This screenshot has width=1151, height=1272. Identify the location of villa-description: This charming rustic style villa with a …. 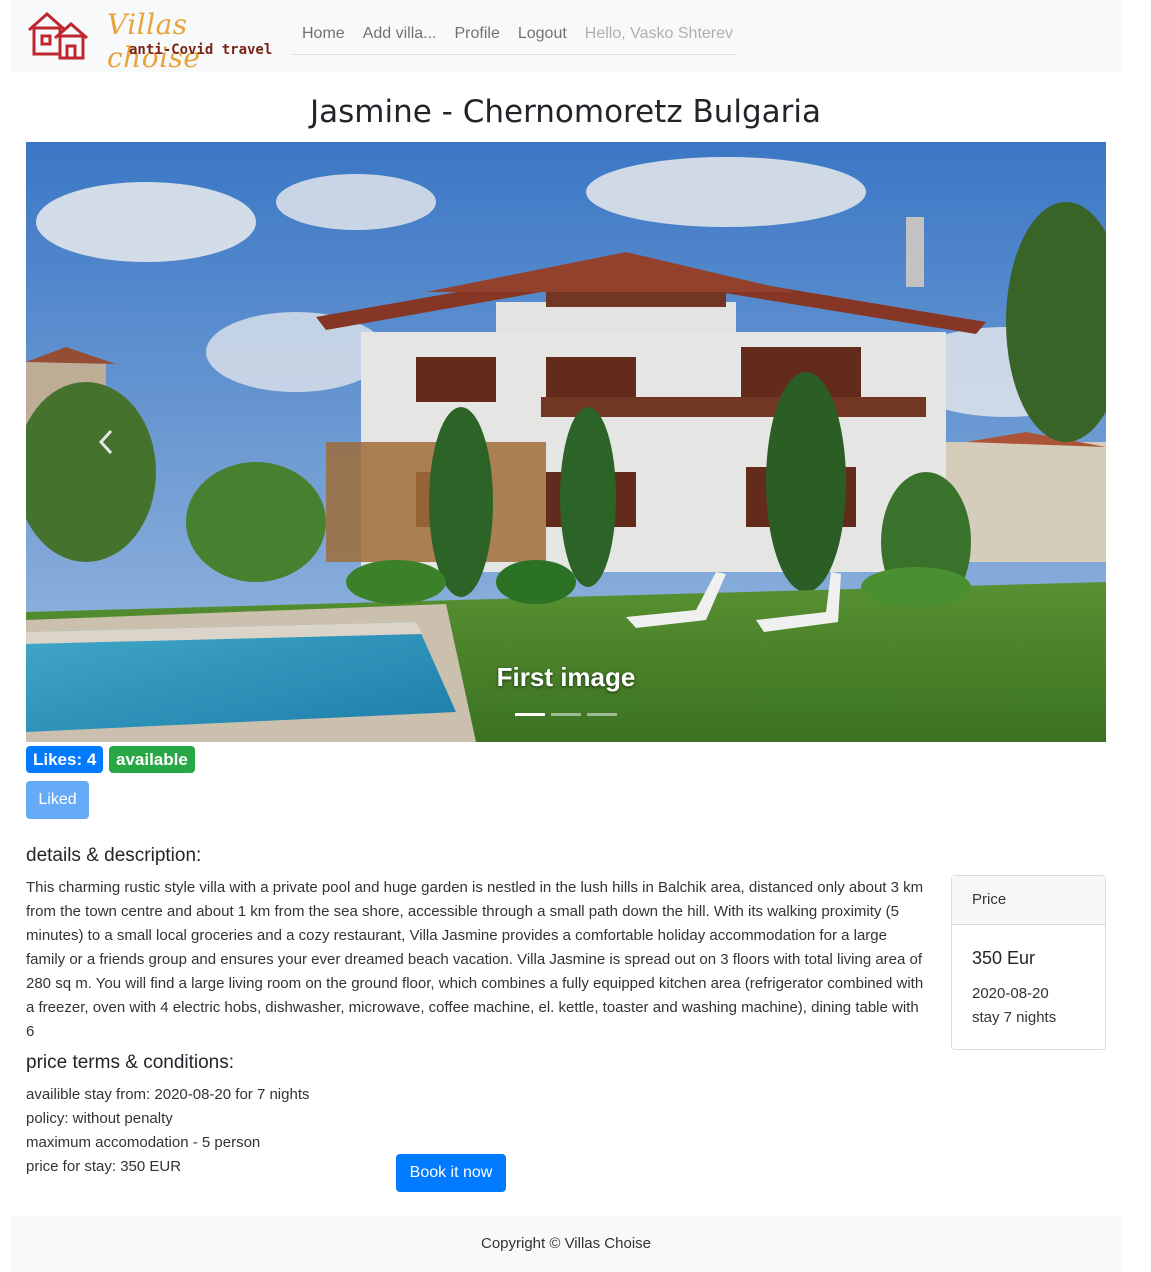
(475, 959).